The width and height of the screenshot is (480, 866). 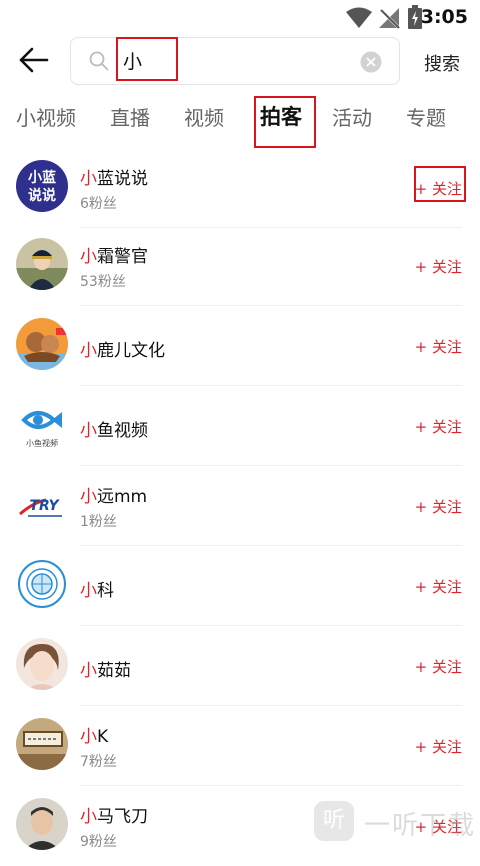 I want to click on result-name: 小蓝说说, so click(x=114, y=176).